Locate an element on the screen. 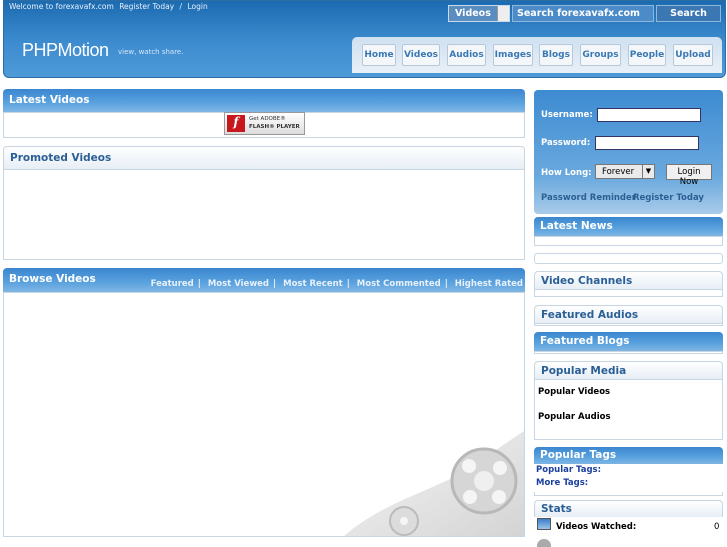 This screenshot has height=547, width=727. popular-tags-body is located at coordinates (628, 494).